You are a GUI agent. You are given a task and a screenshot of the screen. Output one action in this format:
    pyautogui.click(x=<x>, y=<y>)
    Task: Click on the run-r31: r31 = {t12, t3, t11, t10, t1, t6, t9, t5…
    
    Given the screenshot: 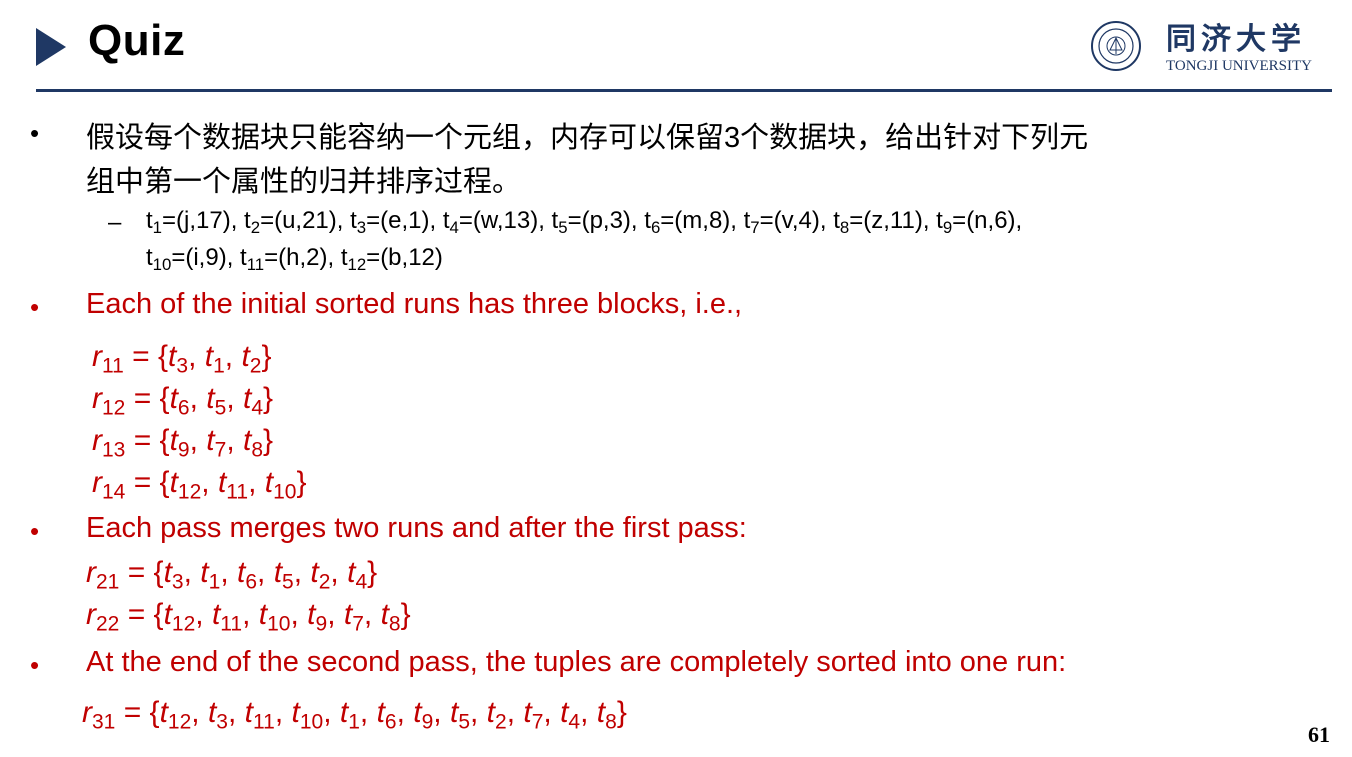 What is the action you would take?
    pyautogui.click(x=354, y=715)
    